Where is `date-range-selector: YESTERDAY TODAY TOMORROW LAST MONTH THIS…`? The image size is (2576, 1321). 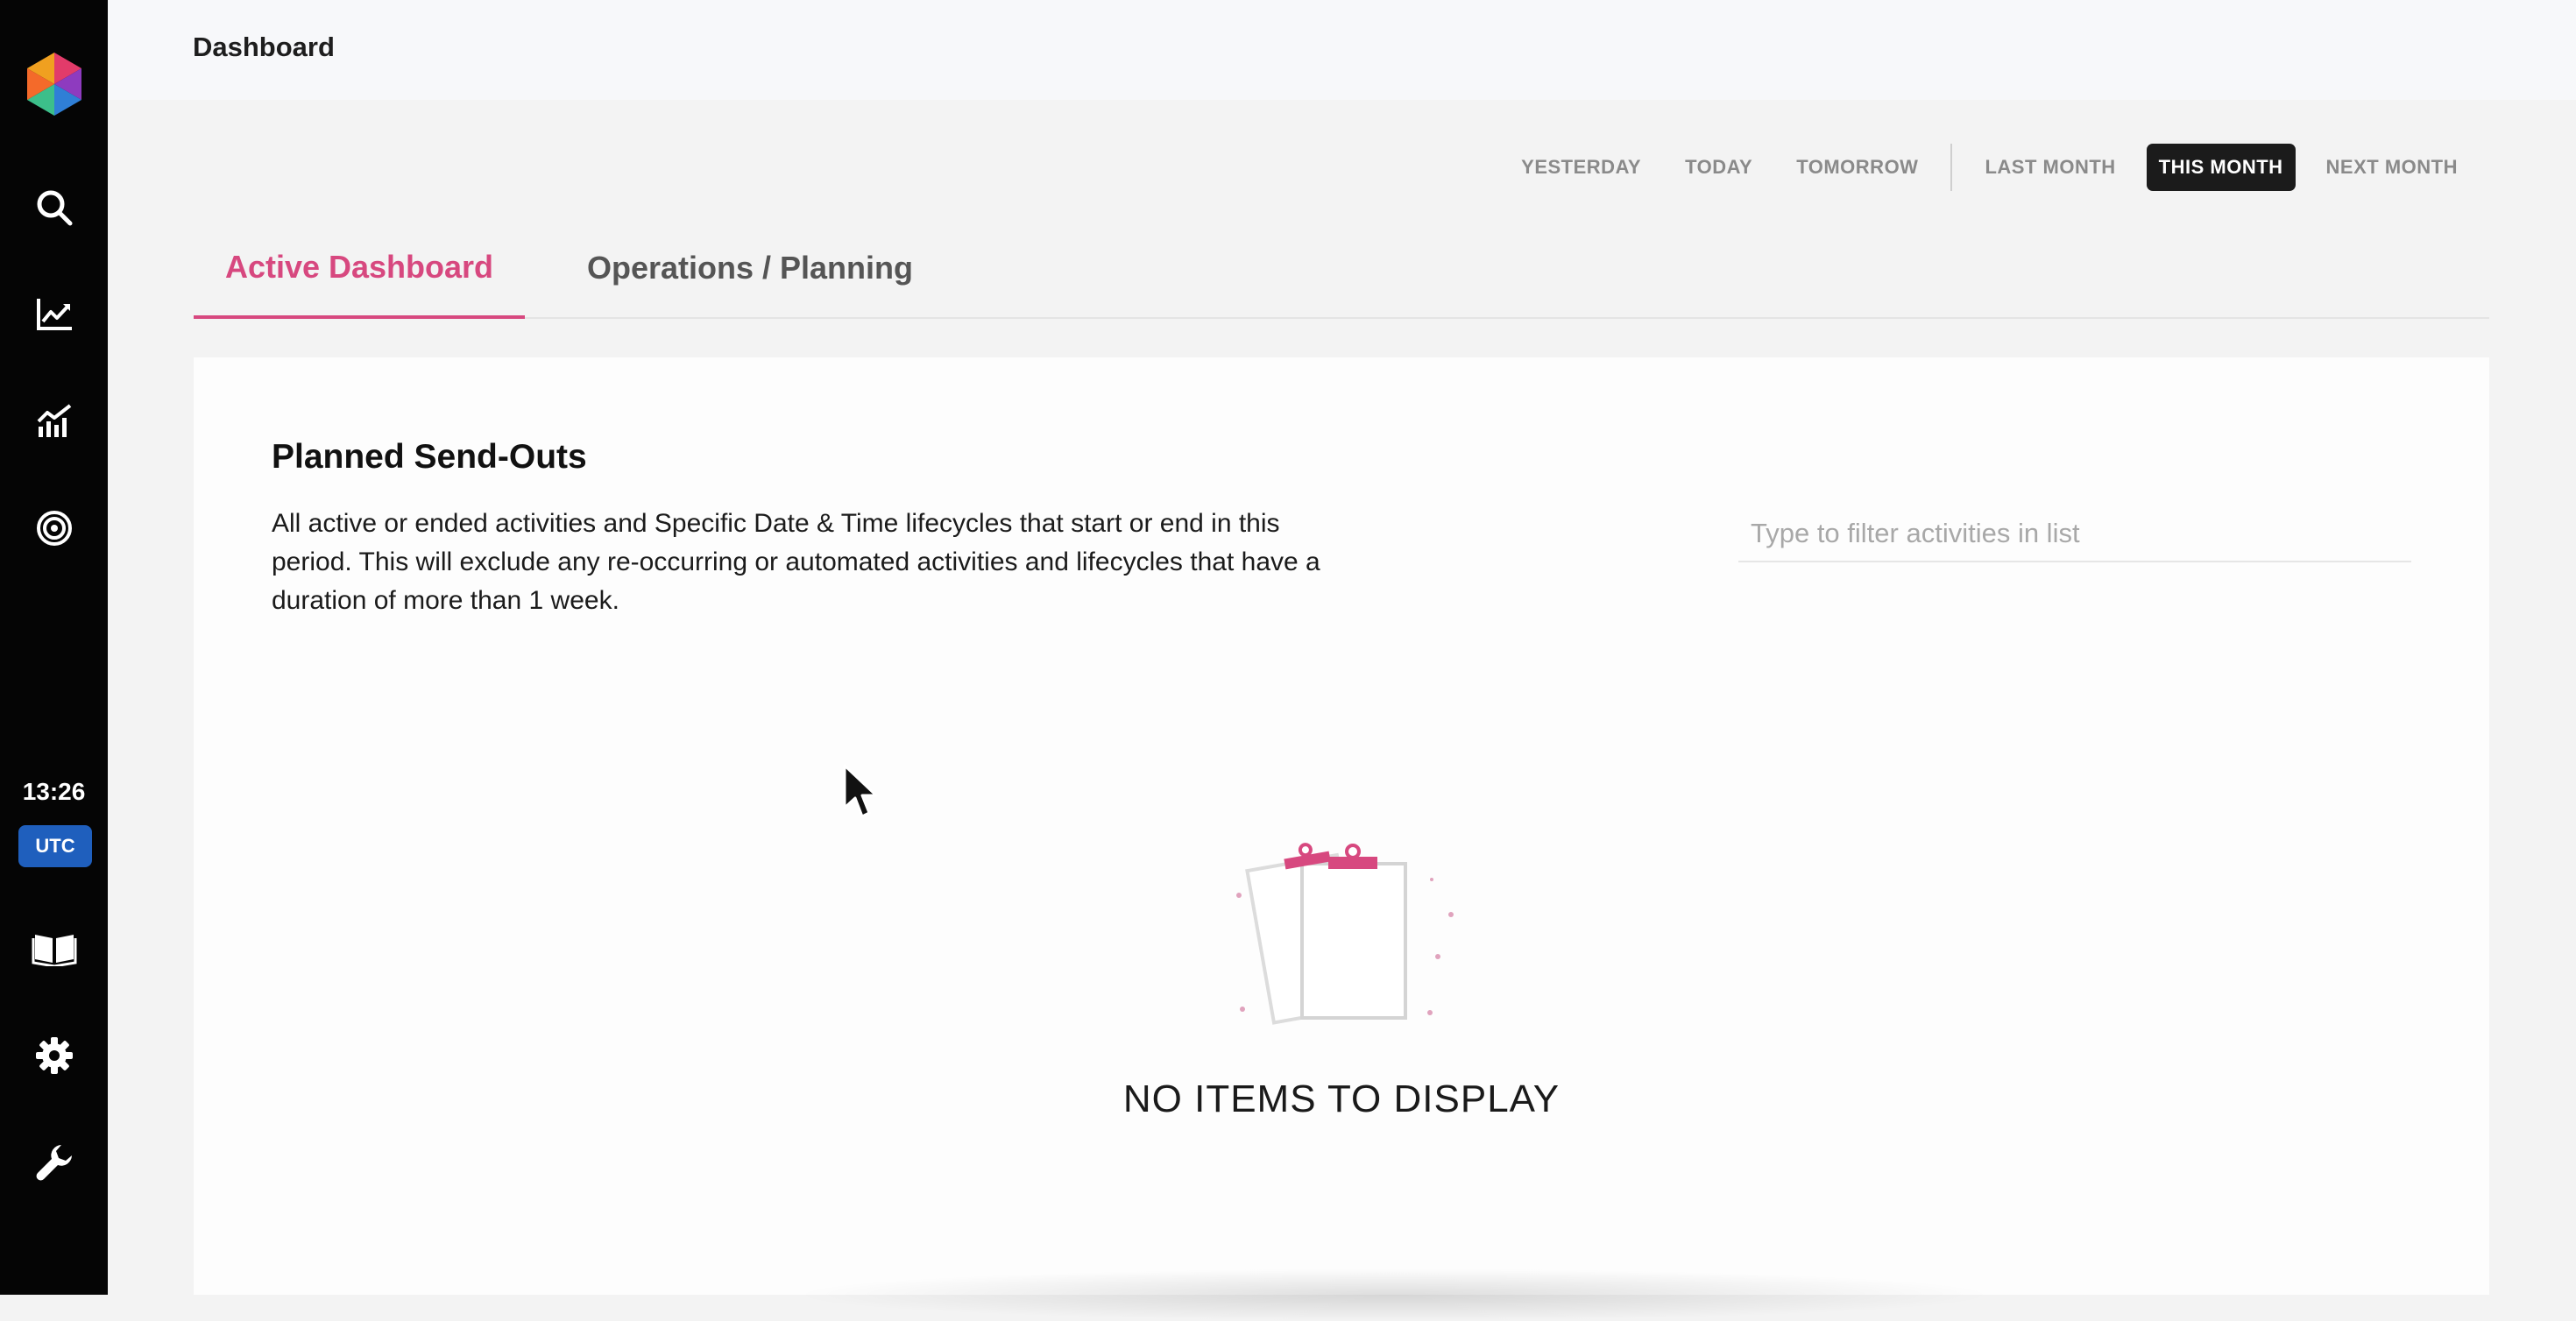 date-range-selector: YESTERDAY TODAY TOMORROW LAST MONTH THIS… is located at coordinates (1989, 168).